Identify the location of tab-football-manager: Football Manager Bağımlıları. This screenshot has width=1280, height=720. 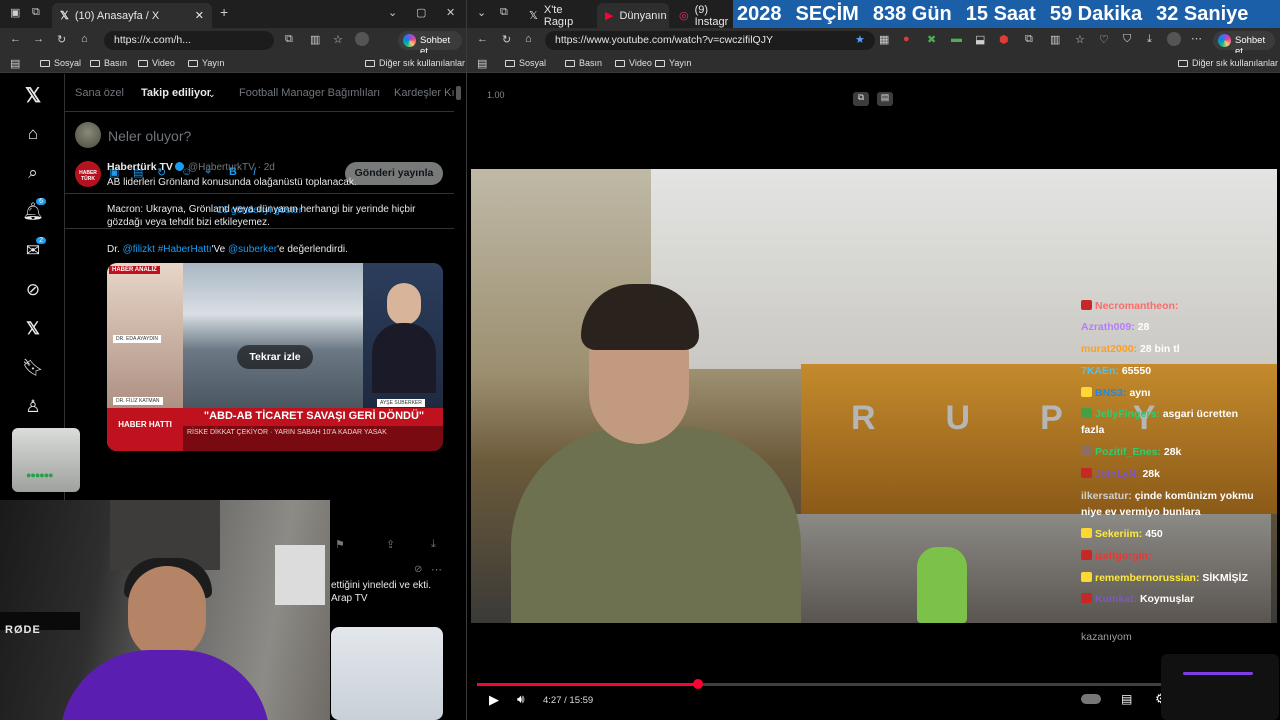
(309, 93).